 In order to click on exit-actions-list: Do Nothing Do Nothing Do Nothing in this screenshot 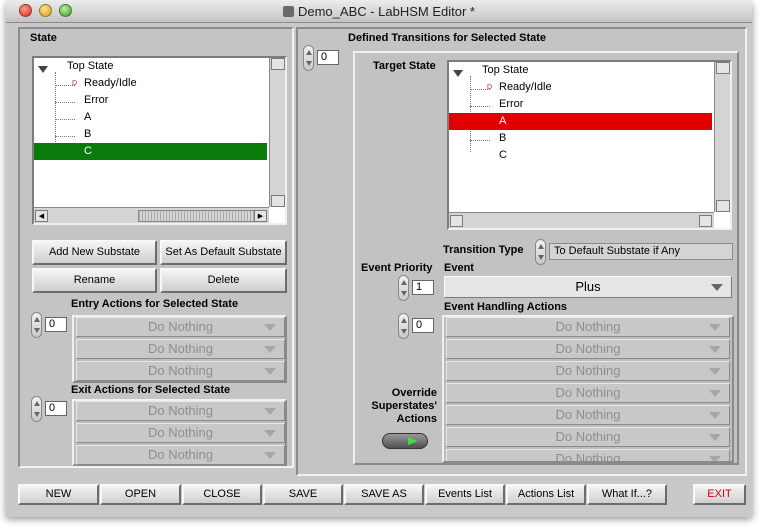, I will do `click(179, 432)`.